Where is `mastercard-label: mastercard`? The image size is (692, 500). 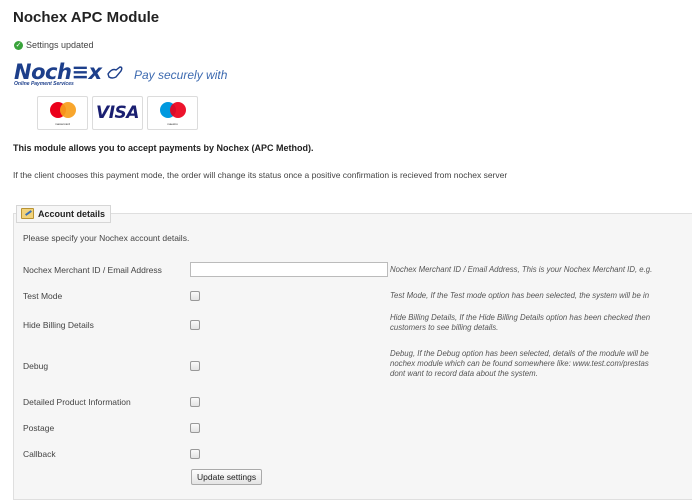
mastercard-label: mastercard is located at coordinates (62, 124).